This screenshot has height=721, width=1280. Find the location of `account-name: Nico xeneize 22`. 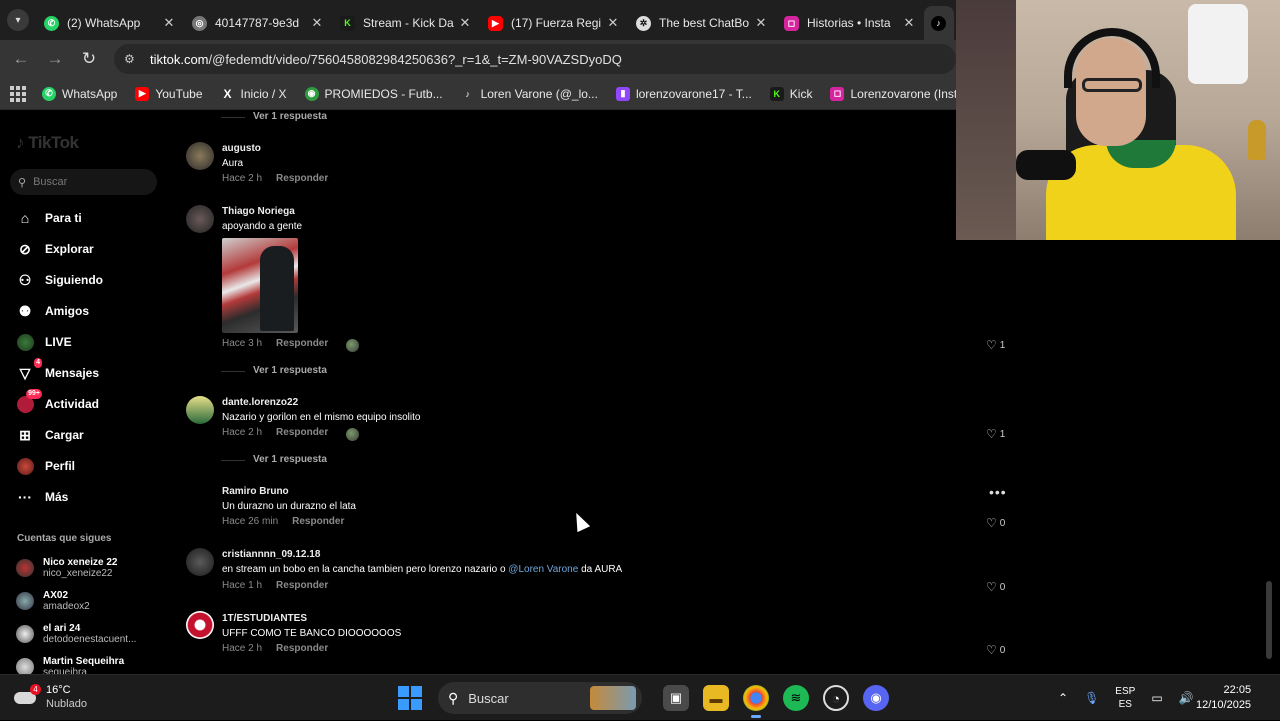

account-name: Nico xeneize 22 is located at coordinates (80, 562).